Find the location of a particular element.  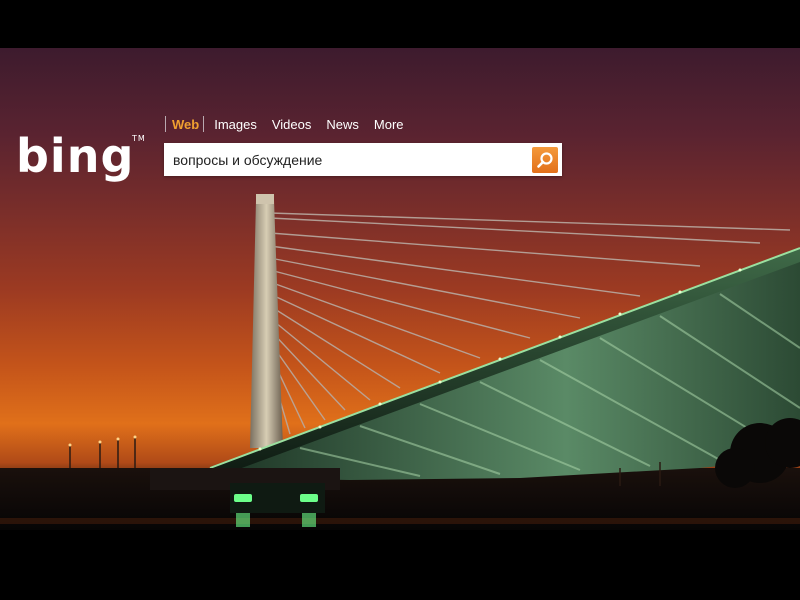

search-icon is located at coordinates (545, 160).